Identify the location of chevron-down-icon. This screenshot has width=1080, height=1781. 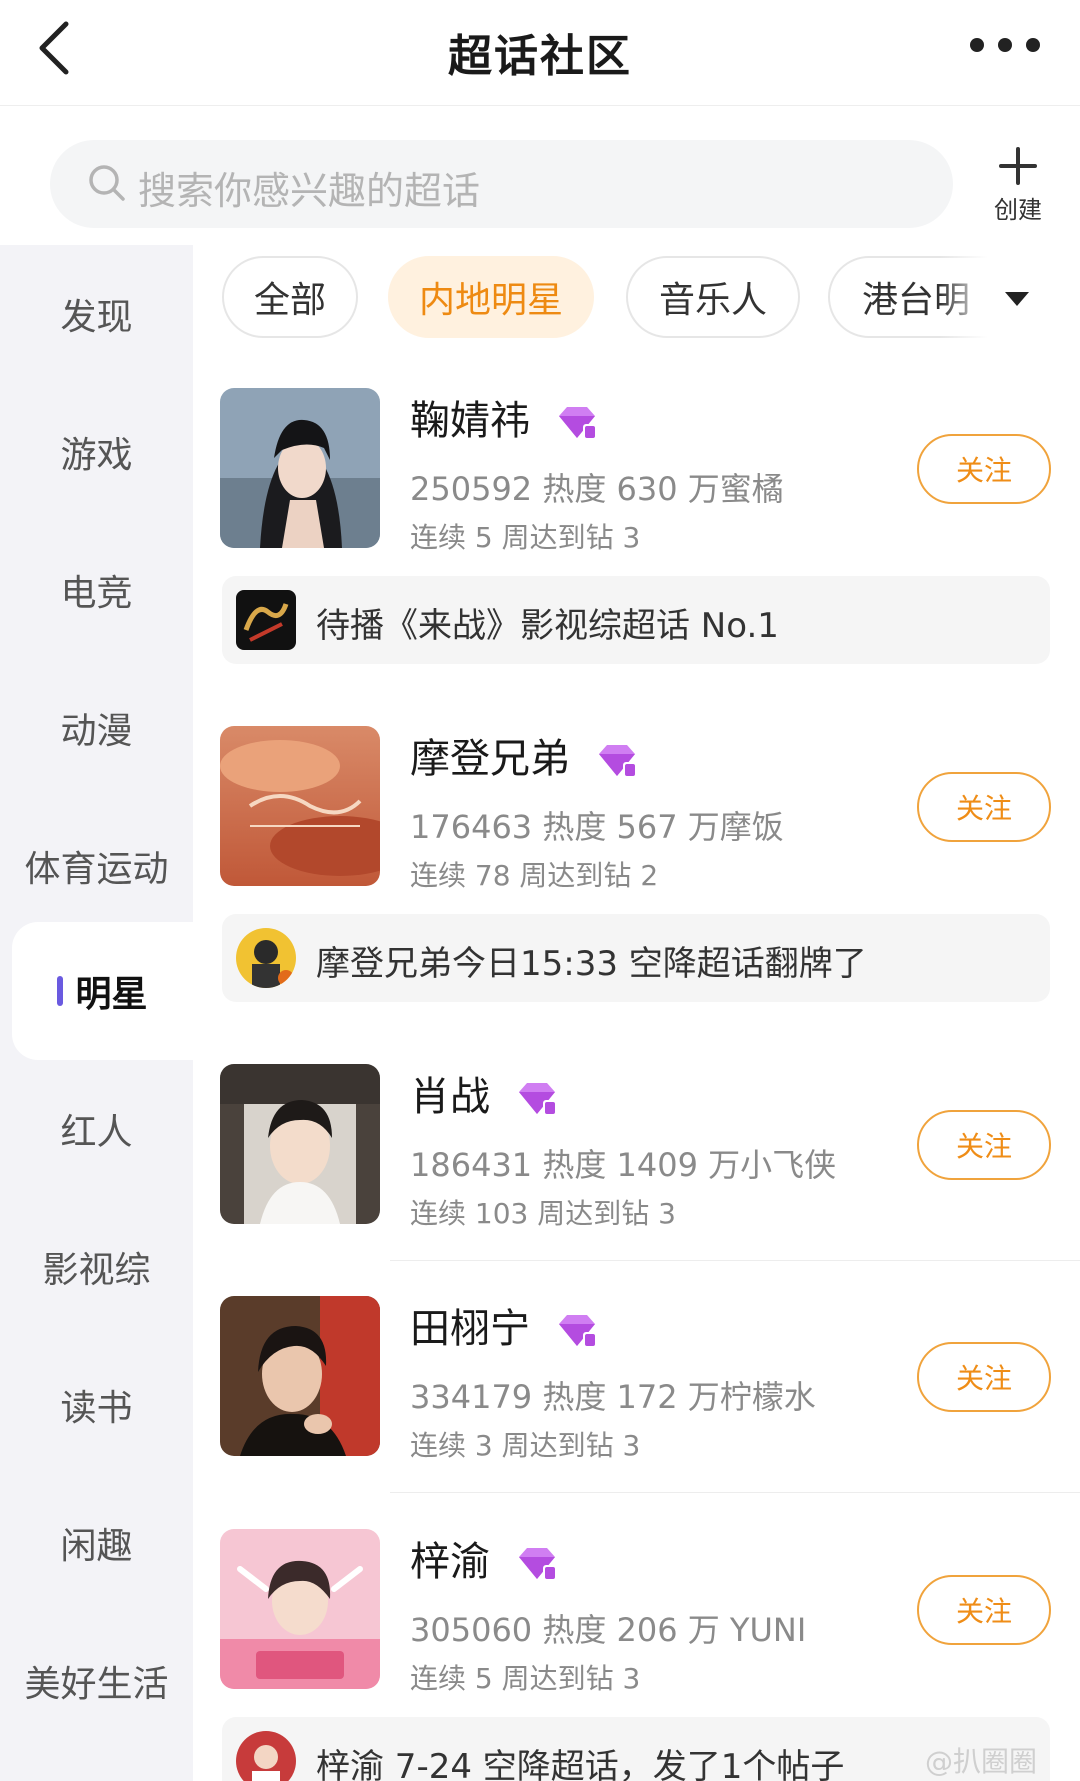
(1017, 299).